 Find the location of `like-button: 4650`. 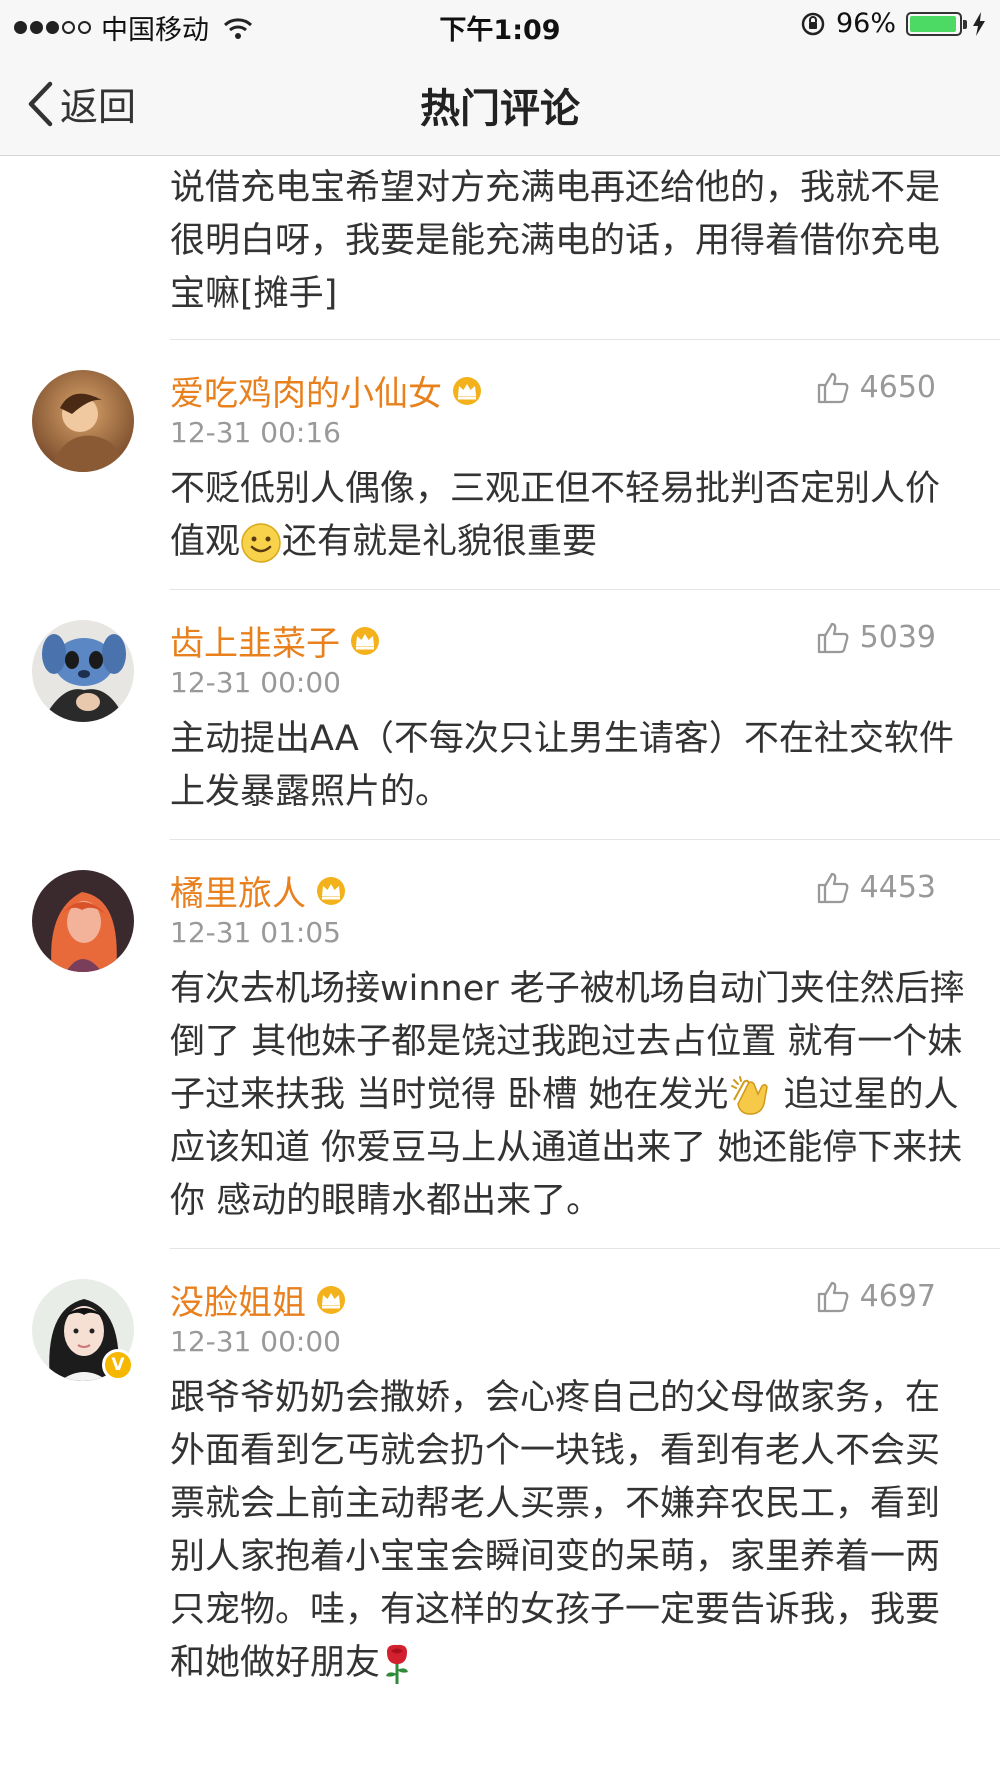

like-button: 4650 is located at coordinates (876, 387).